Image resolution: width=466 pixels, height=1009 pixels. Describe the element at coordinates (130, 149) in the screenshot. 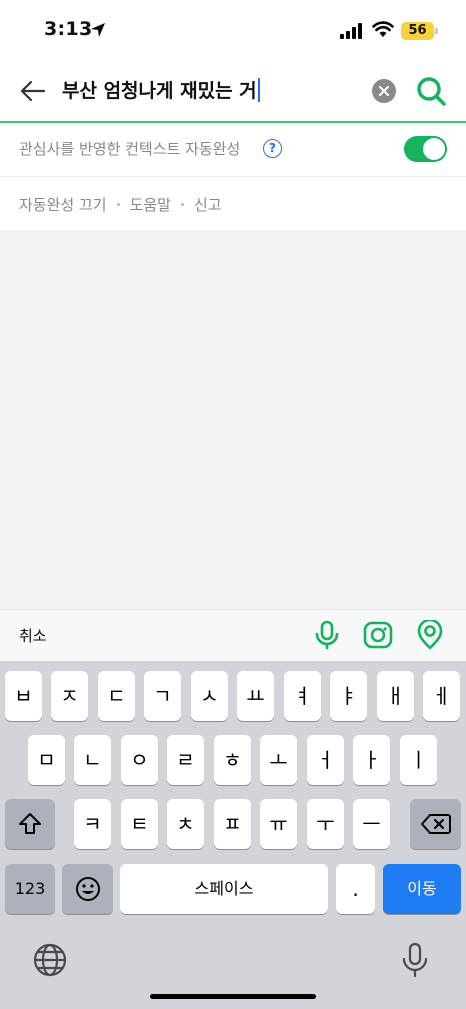

I see `context-autocomplete-label: 관심사를 반영한 컨텍스트 자동완성` at that location.